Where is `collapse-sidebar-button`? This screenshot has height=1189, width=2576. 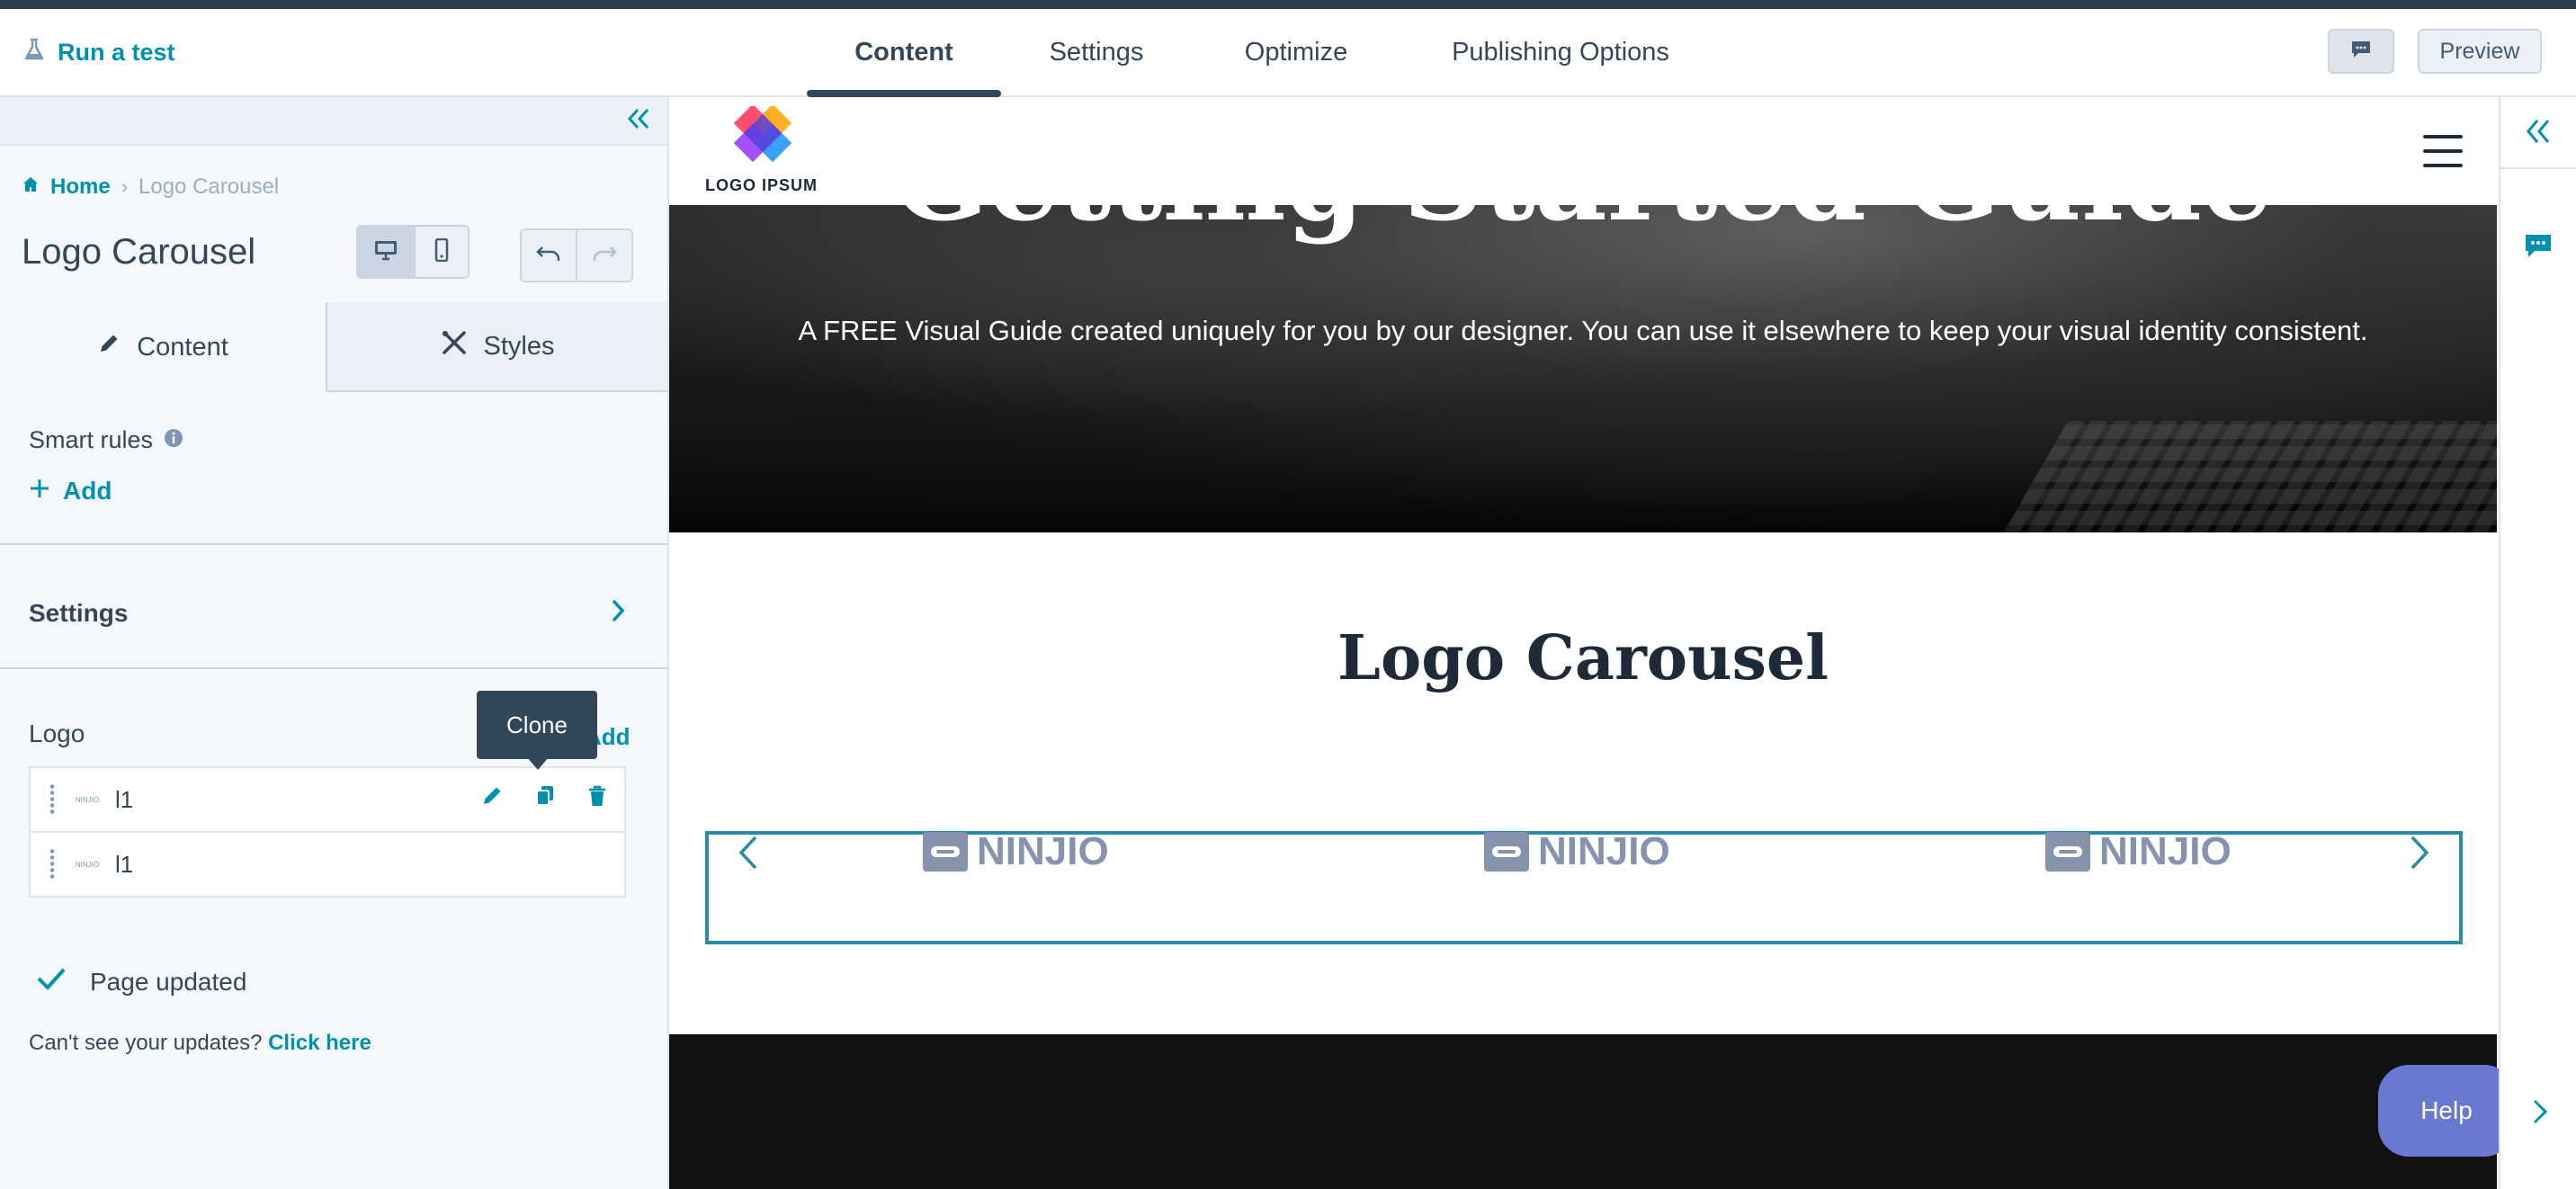
collapse-sidebar-button is located at coordinates (639, 121).